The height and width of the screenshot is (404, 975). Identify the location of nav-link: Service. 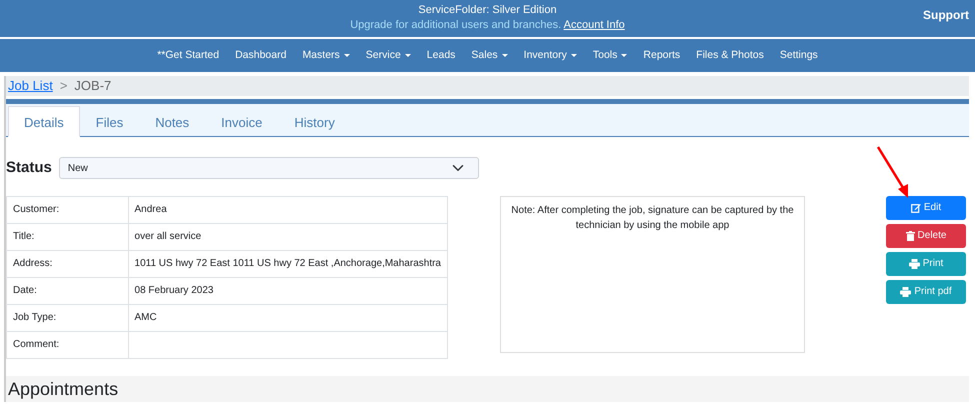
(388, 55).